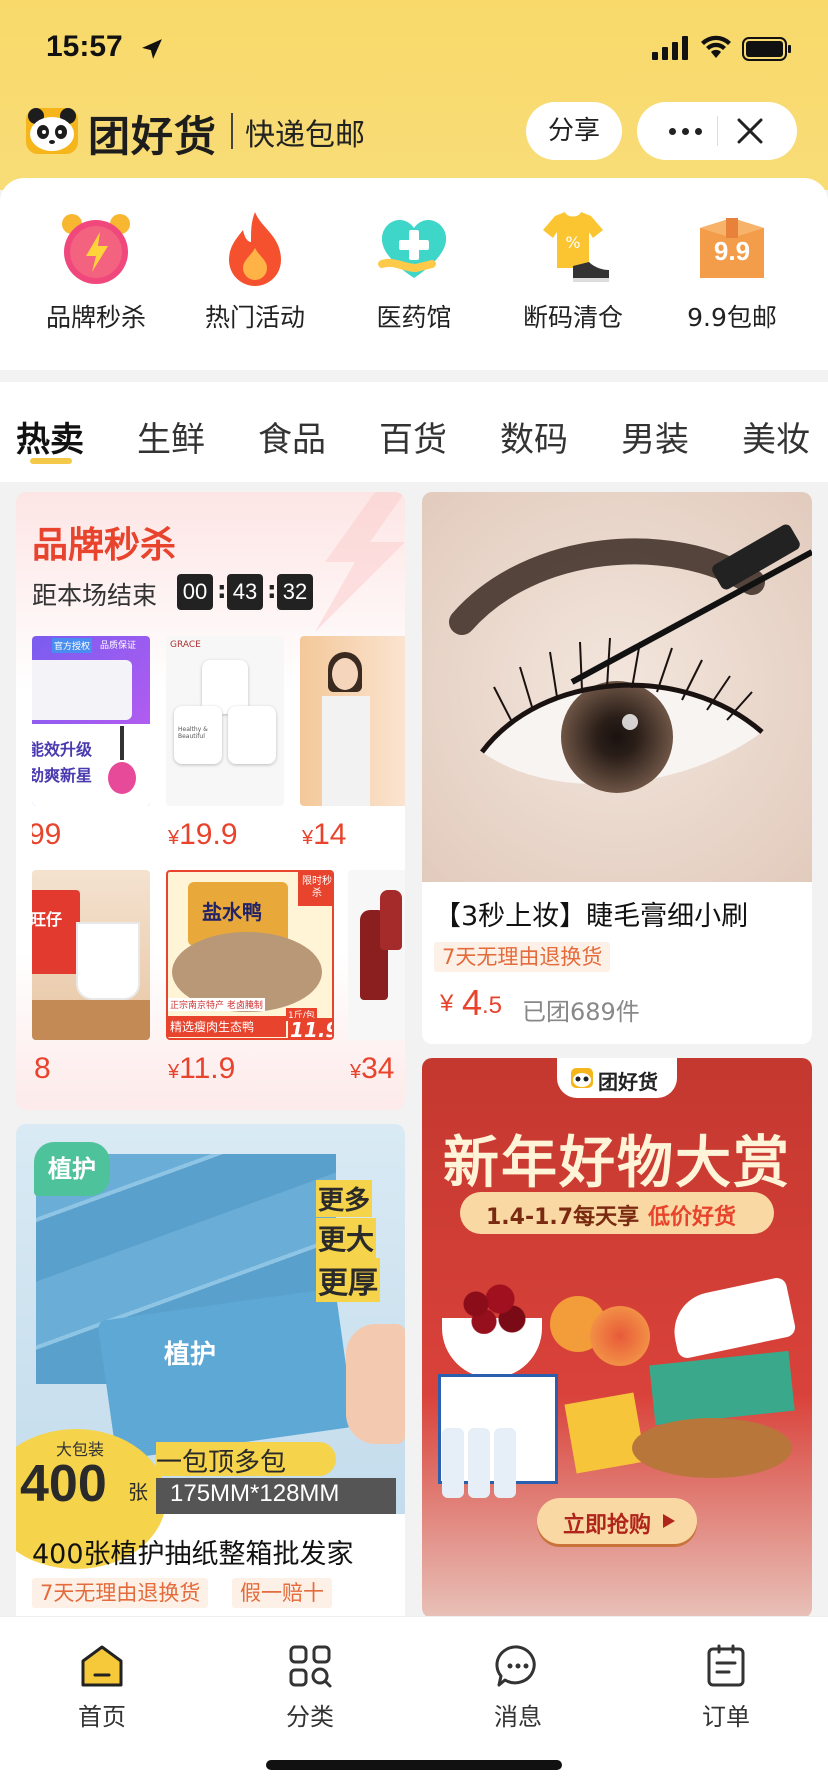 The image size is (828, 1792). Describe the element at coordinates (102, 1666) in the screenshot. I see `home-icon` at that location.